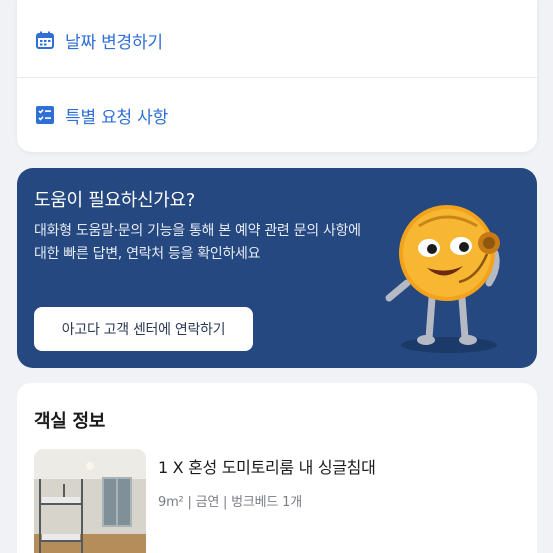 This screenshot has height=553, width=553. I want to click on change-dates-button: 날짜 변경하기, so click(277, 40).